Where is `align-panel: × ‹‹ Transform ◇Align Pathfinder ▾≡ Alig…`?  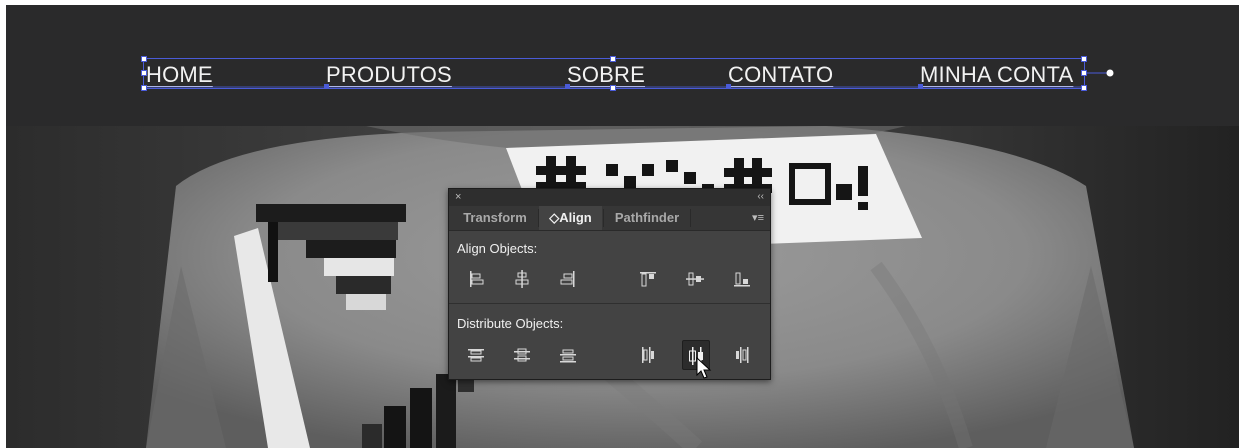
align-panel: × ‹‹ Transform ◇Align Pathfinder ▾≡ Alig… is located at coordinates (609, 284).